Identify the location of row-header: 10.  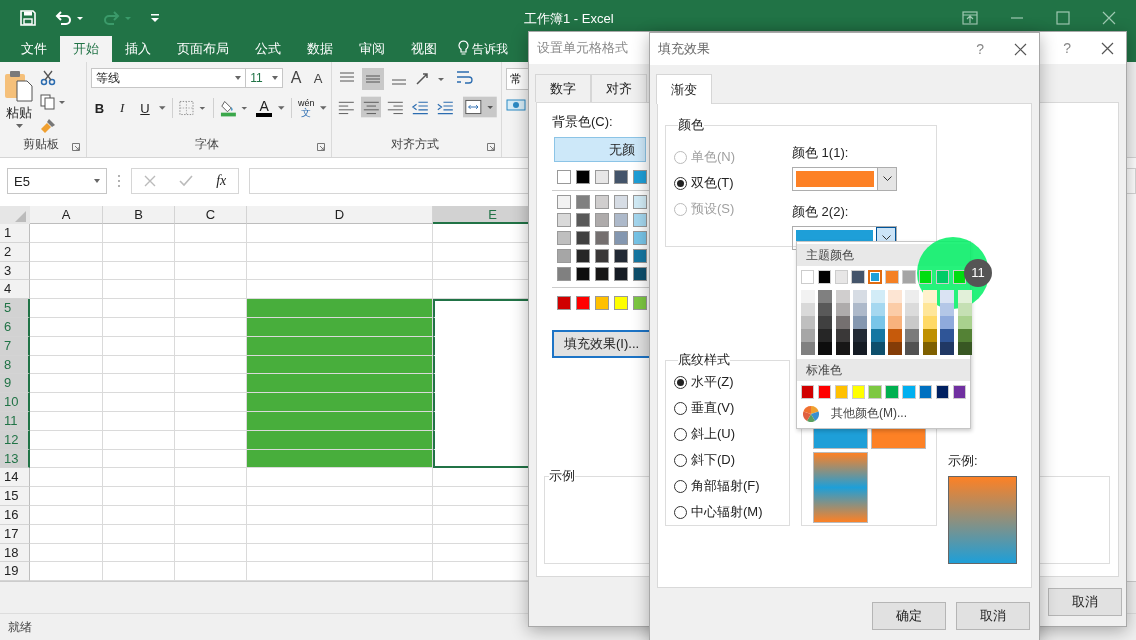
(15, 402).